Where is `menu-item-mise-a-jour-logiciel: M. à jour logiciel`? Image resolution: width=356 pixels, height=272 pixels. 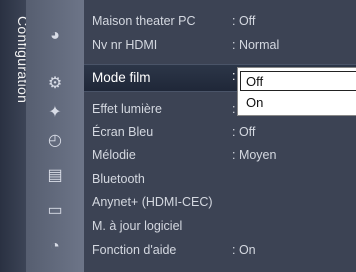
menu-item-mise-a-jour-logiciel: M. à jour logiciel is located at coordinates (220, 227).